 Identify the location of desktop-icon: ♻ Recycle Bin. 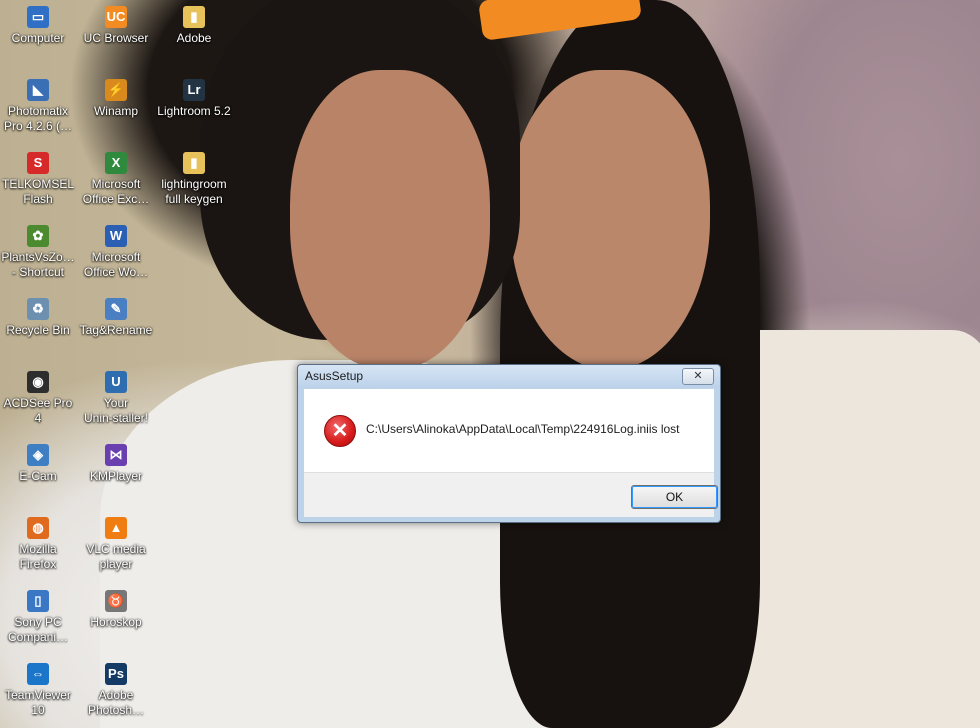
(38, 318).